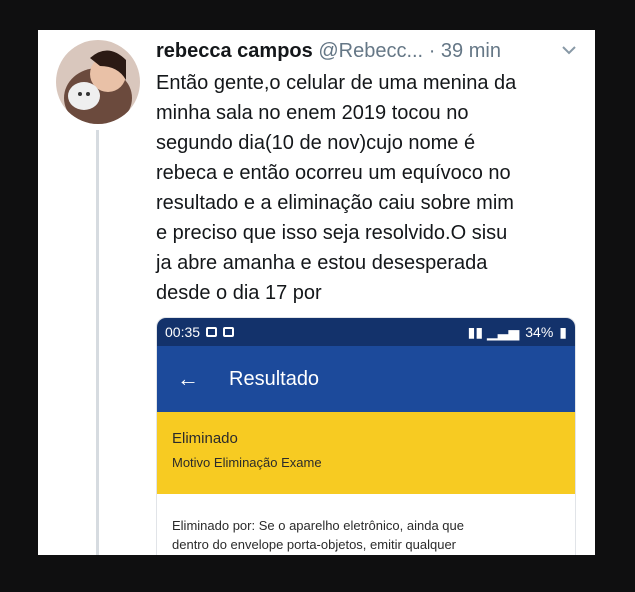 Image resolution: width=635 pixels, height=592 pixels. What do you see at coordinates (471, 51) in the screenshot?
I see `tweet-time: 39 min` at bounding box center [471, 51].